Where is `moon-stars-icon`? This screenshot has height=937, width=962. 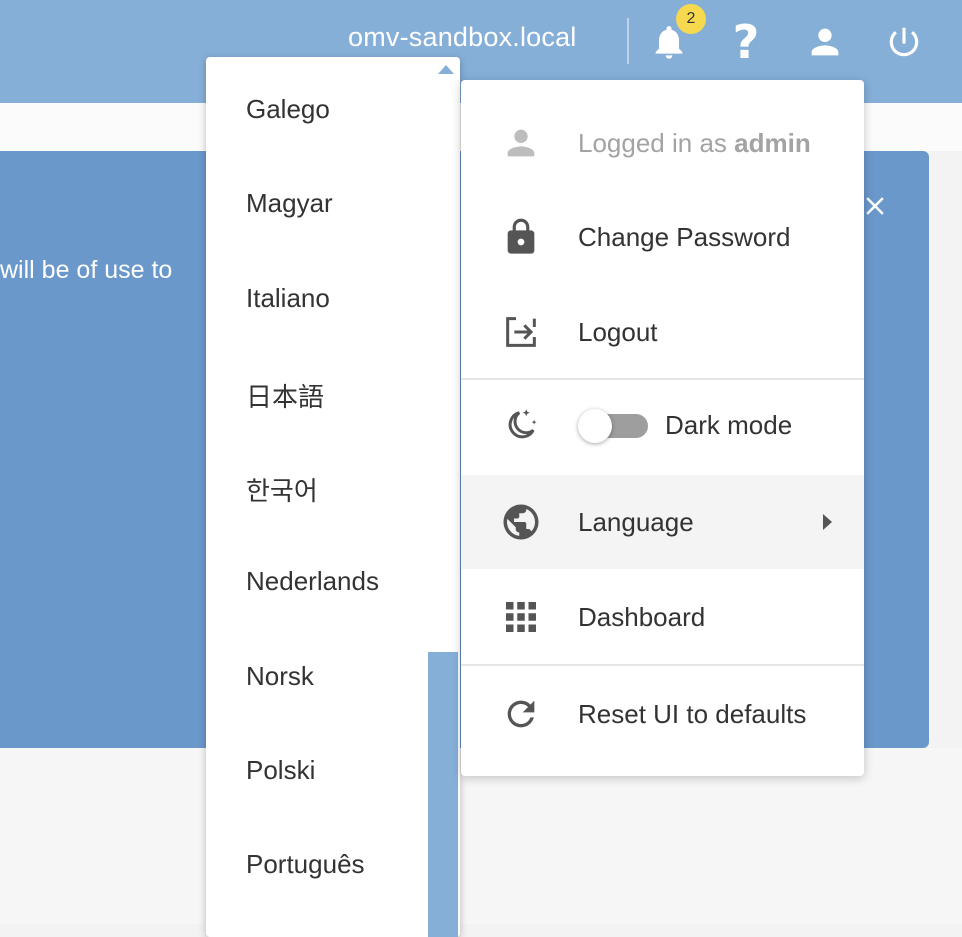 moon-stars-icon is located at coordinates (521, 425).